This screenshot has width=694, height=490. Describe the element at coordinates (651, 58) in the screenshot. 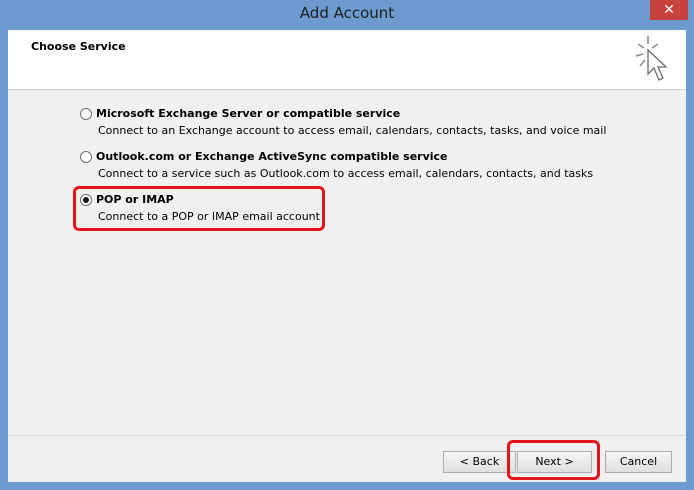

I see `cursor-sparkle-icon` at that location.